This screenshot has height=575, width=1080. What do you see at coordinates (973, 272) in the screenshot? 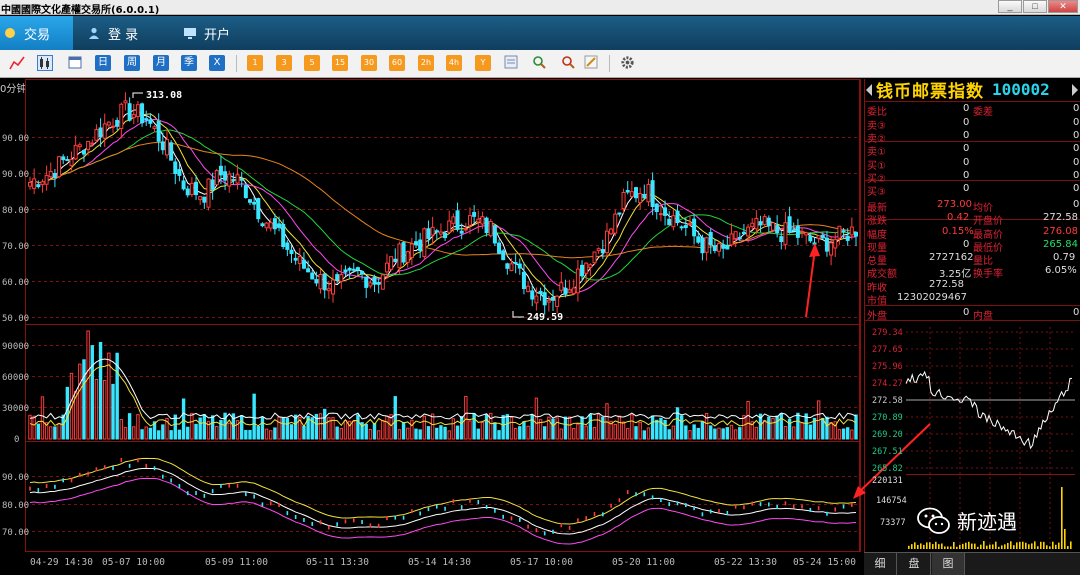
I see `quote-row: 成交额 3.25亿 换手率 6.05%` at bounding box center [973, 272].